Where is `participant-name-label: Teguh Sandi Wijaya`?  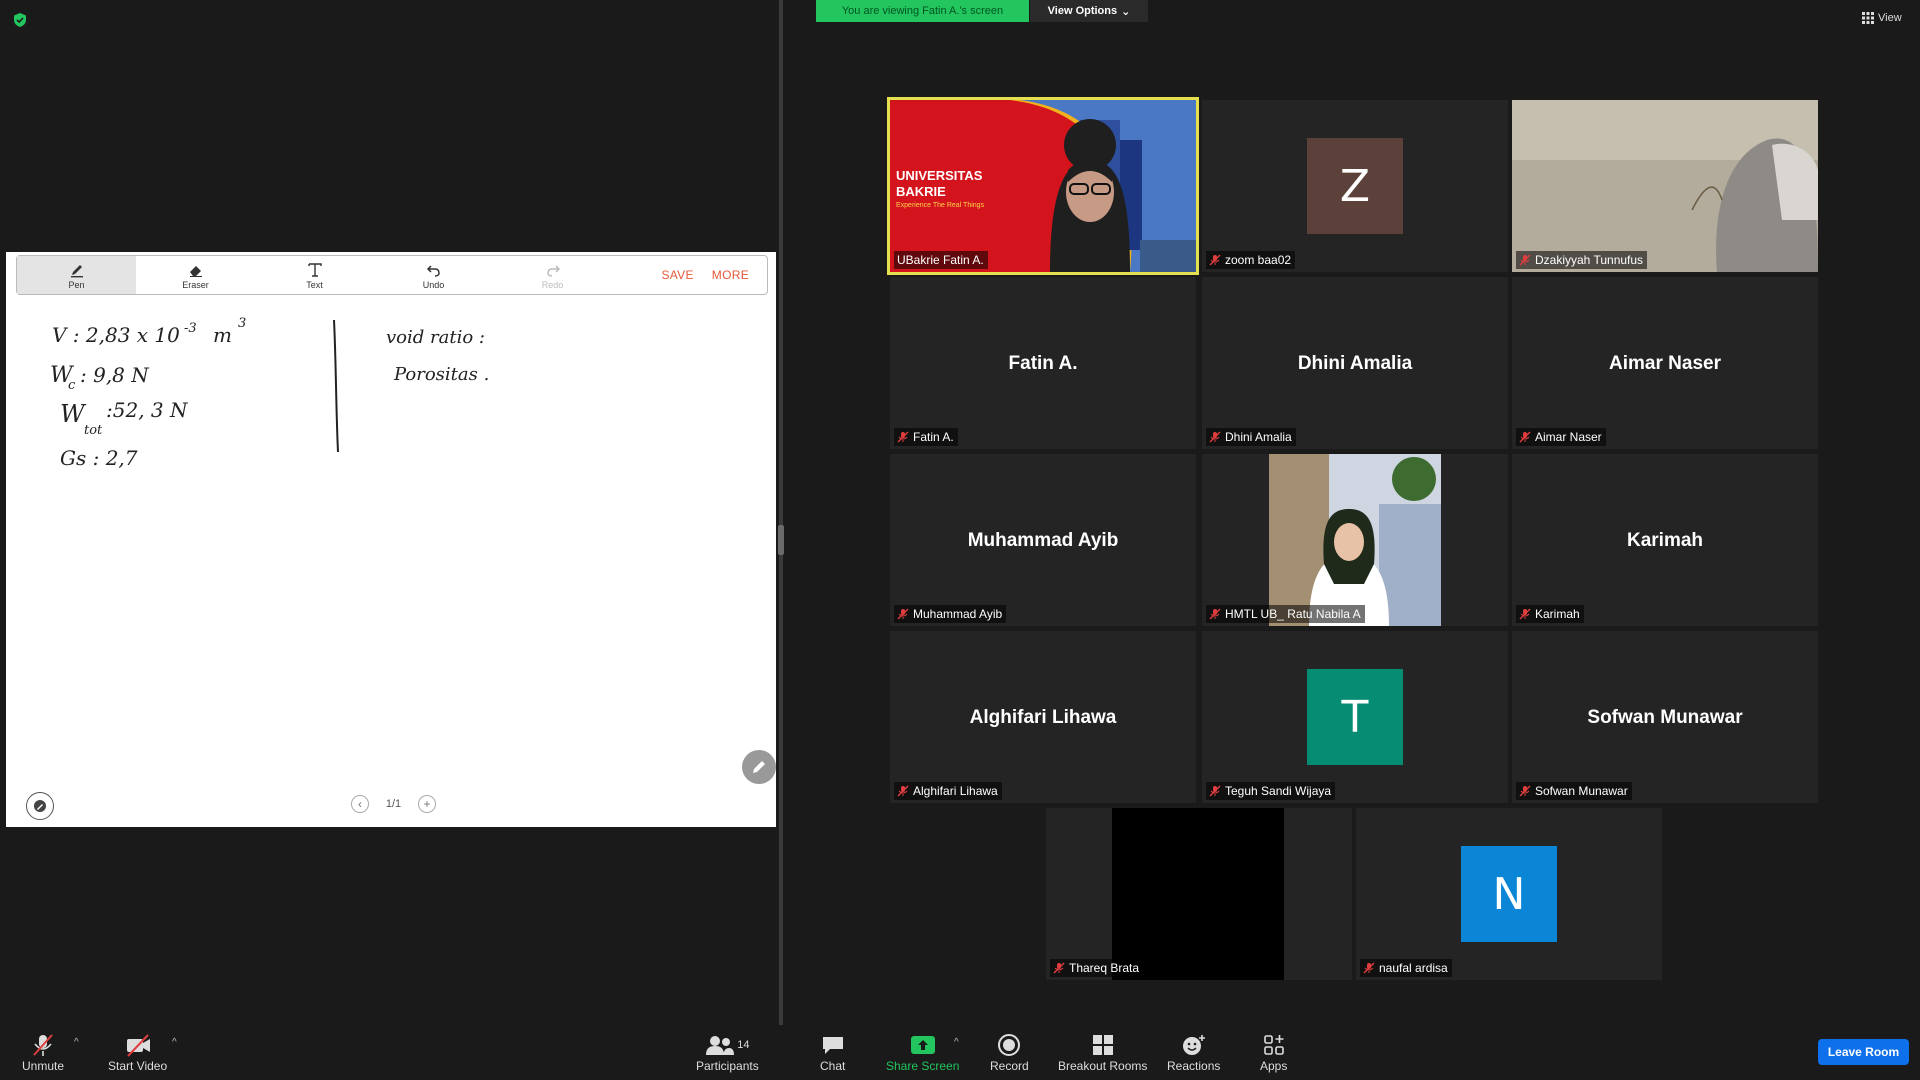 participant-name-label: Teguh Sandi Wijaya is located at coordinates (1271, 791).